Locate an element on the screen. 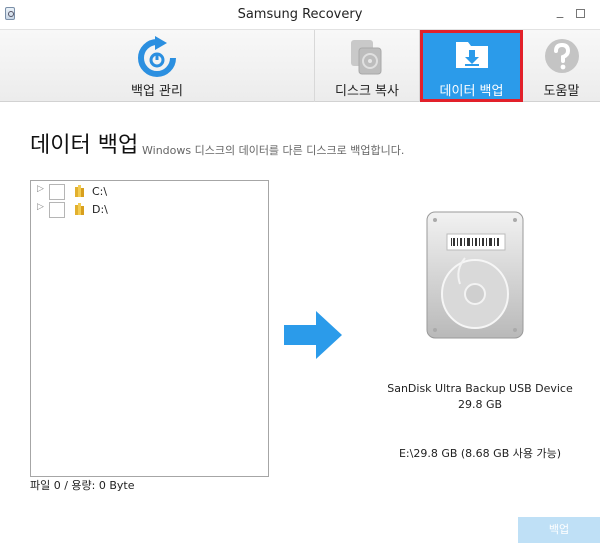 This screenshot has width=600, height=543. tree-item-c: ▷ C:\ is located at coordinates (149, 192).